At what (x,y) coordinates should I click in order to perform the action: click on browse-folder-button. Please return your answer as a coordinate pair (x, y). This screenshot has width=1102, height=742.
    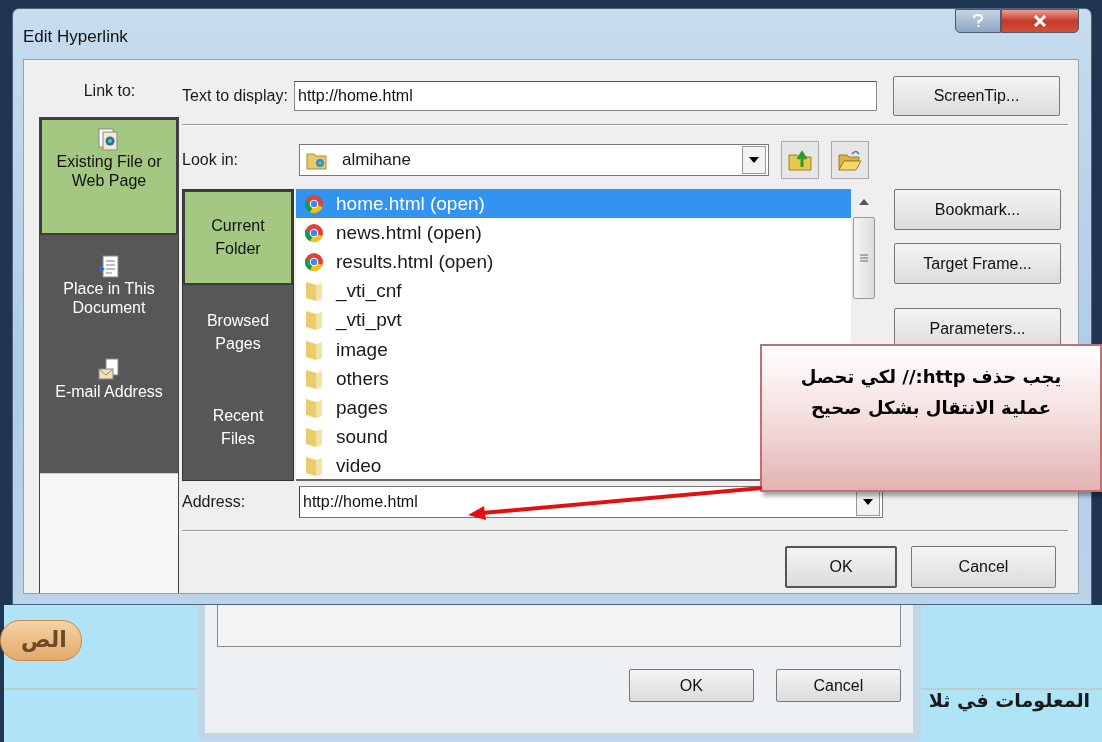
    Looking at the image, I should click on (850, 160).